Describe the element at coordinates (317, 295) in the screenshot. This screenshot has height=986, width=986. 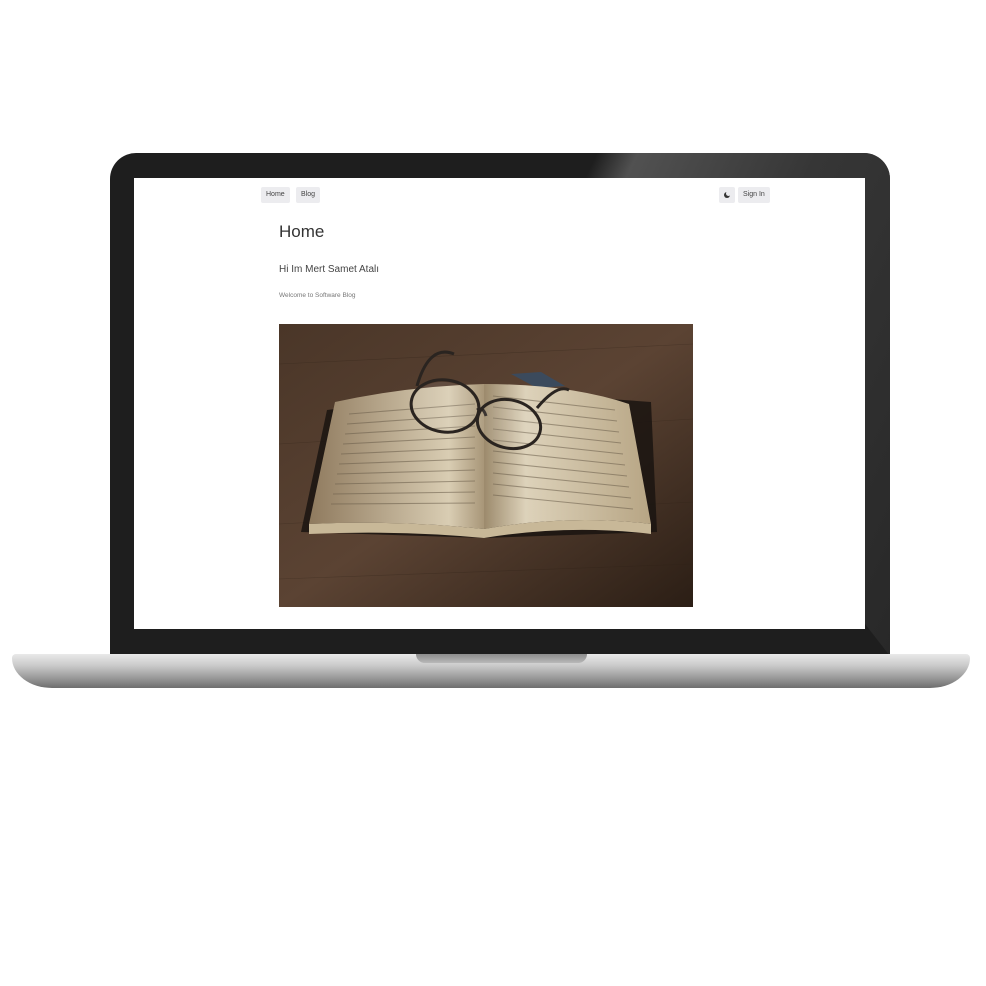
I see `welcome-text: Welcome to Software Blog` at that location.